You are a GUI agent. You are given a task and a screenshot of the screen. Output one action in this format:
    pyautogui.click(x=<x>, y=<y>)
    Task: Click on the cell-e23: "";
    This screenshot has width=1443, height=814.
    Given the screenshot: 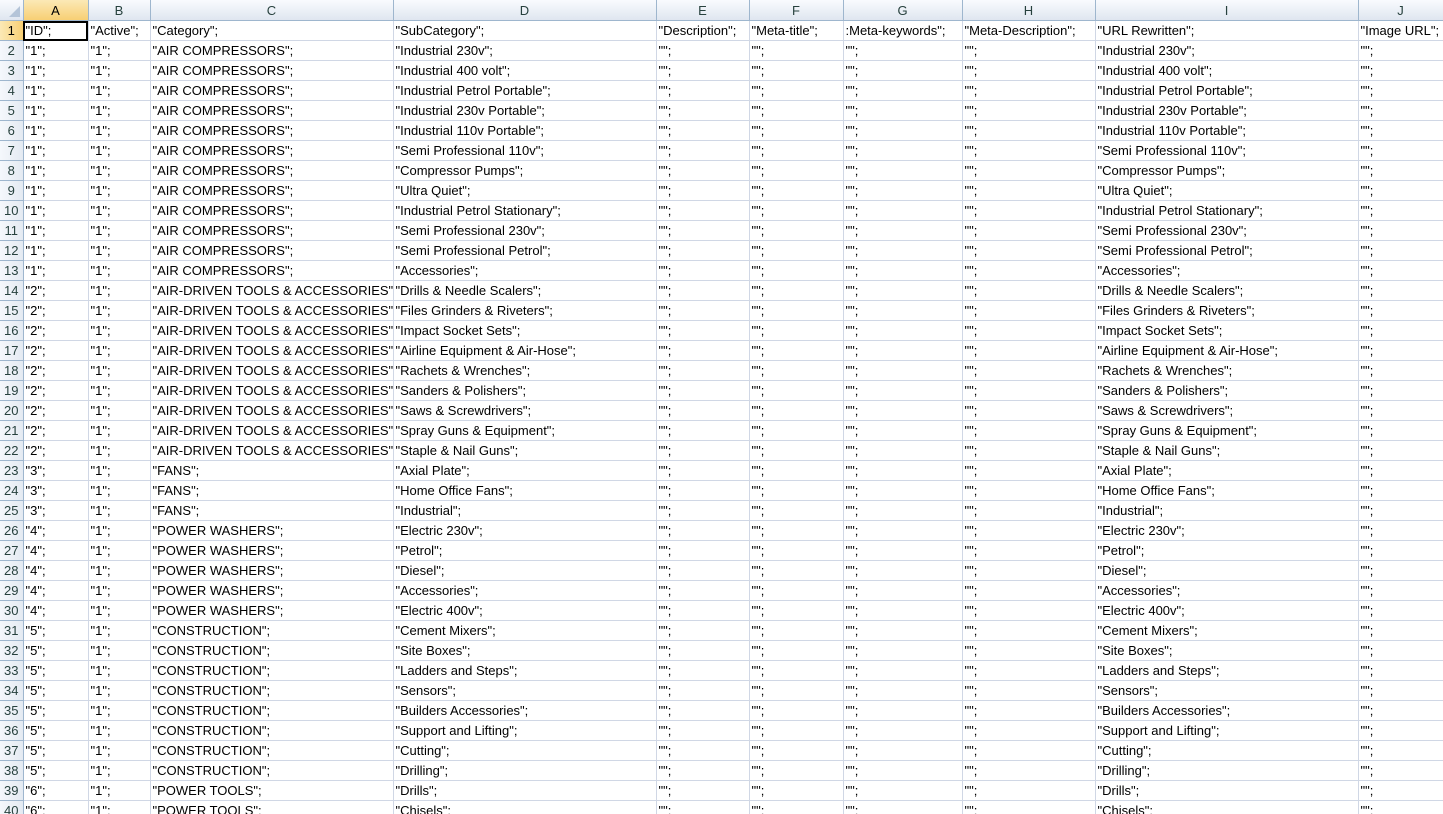 What is the action you would take?
    pyautogui.click(x=703, y=470)
    